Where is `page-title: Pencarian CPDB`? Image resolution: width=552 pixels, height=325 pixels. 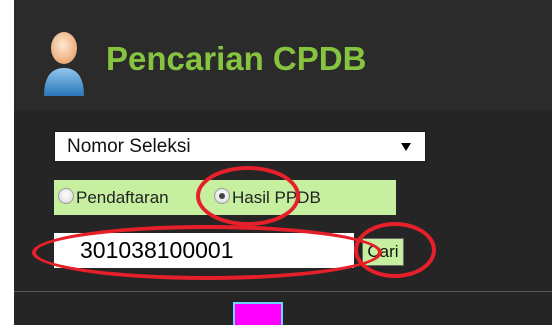 page-title: Pencarian CPDB is located at coordinates (236, 58).